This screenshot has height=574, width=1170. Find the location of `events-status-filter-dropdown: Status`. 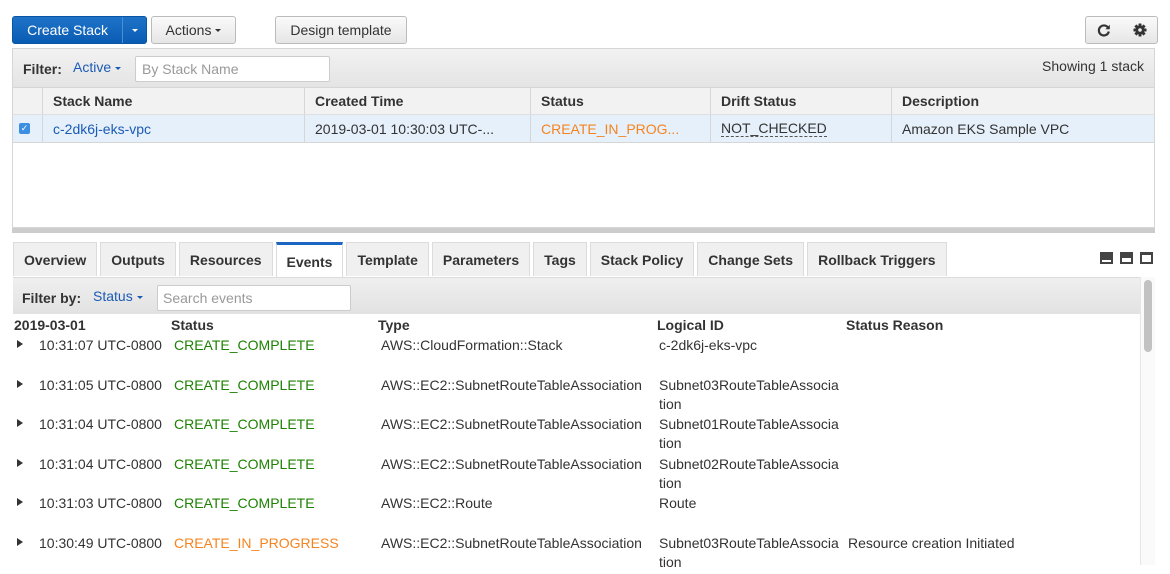

events-status-filter-dropdown: Status is located at coordinates (118, 296).